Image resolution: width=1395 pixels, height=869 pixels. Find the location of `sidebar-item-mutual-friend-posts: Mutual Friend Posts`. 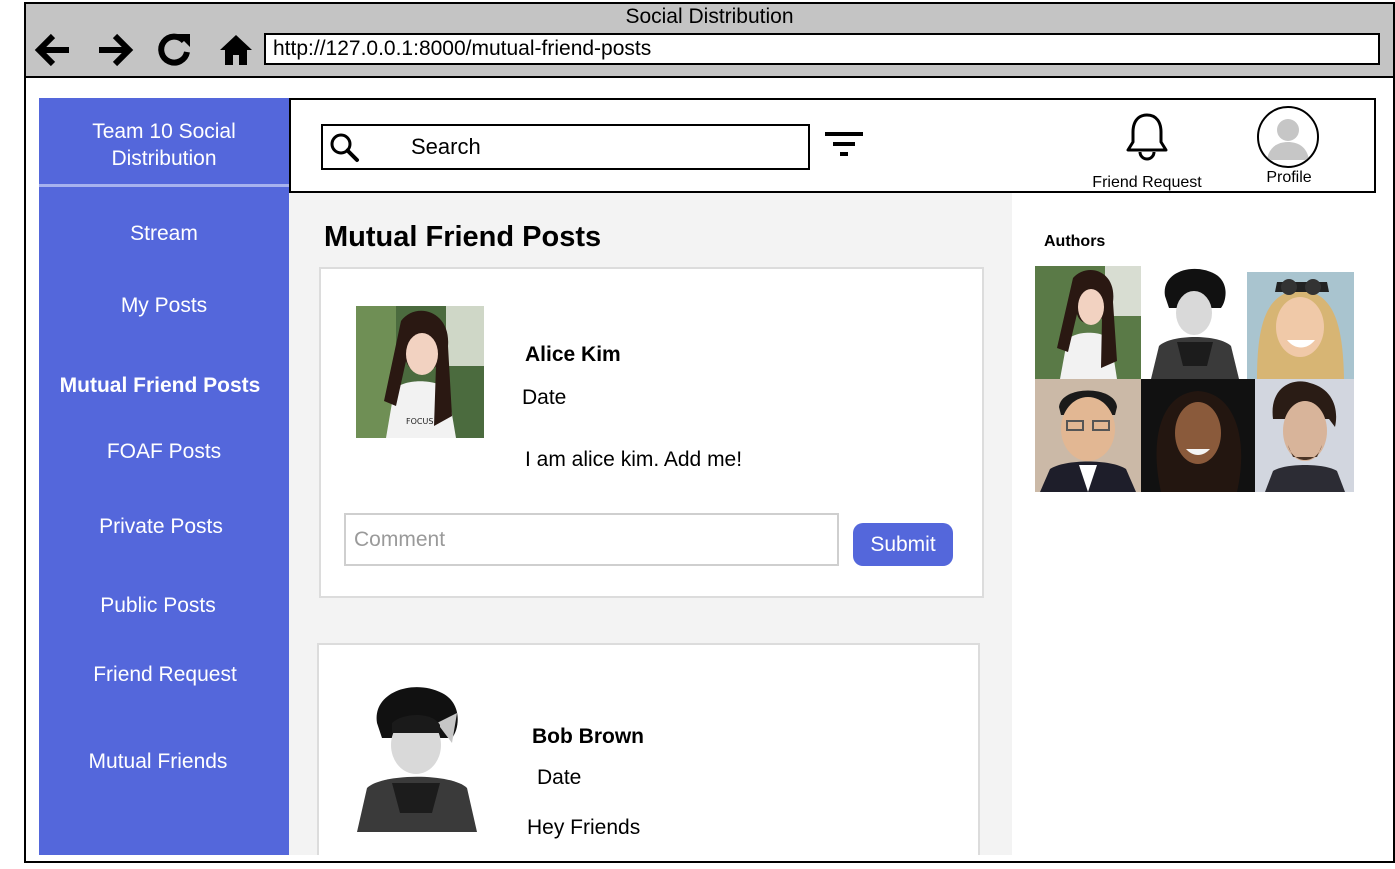

sidebar-item-mutual-friend-posts: Mutual Friend Posts is located at coordinates (160, 386).